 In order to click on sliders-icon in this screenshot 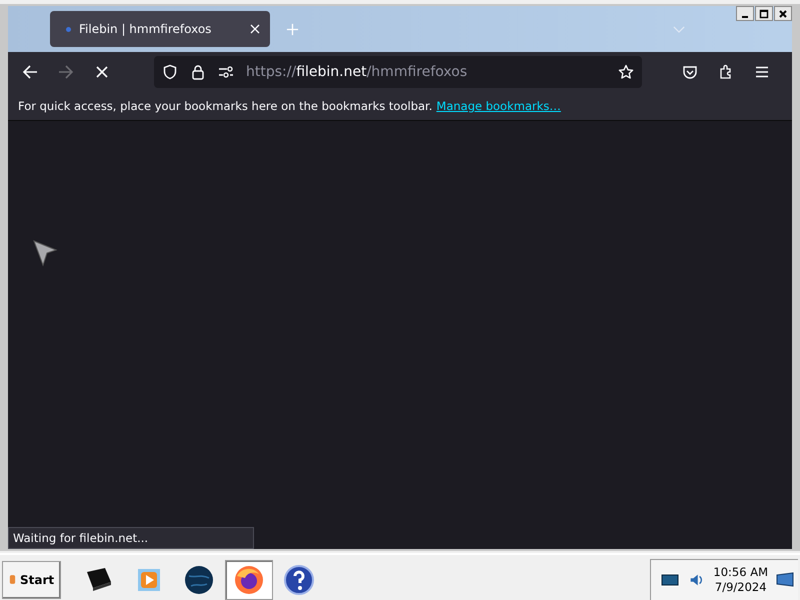, I will do `click(226, 72)`.